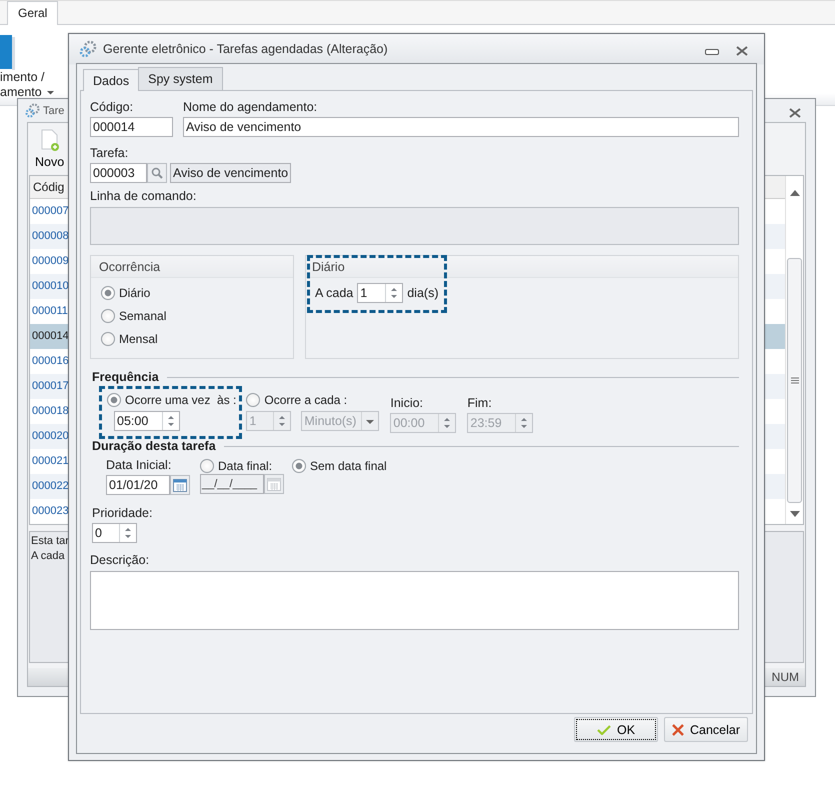 The width and height of the screenshot is (835, 800). What do you see at coordinates (414, 600) in the screenshot?
I see `text-area` at bounding box center [414, 600].